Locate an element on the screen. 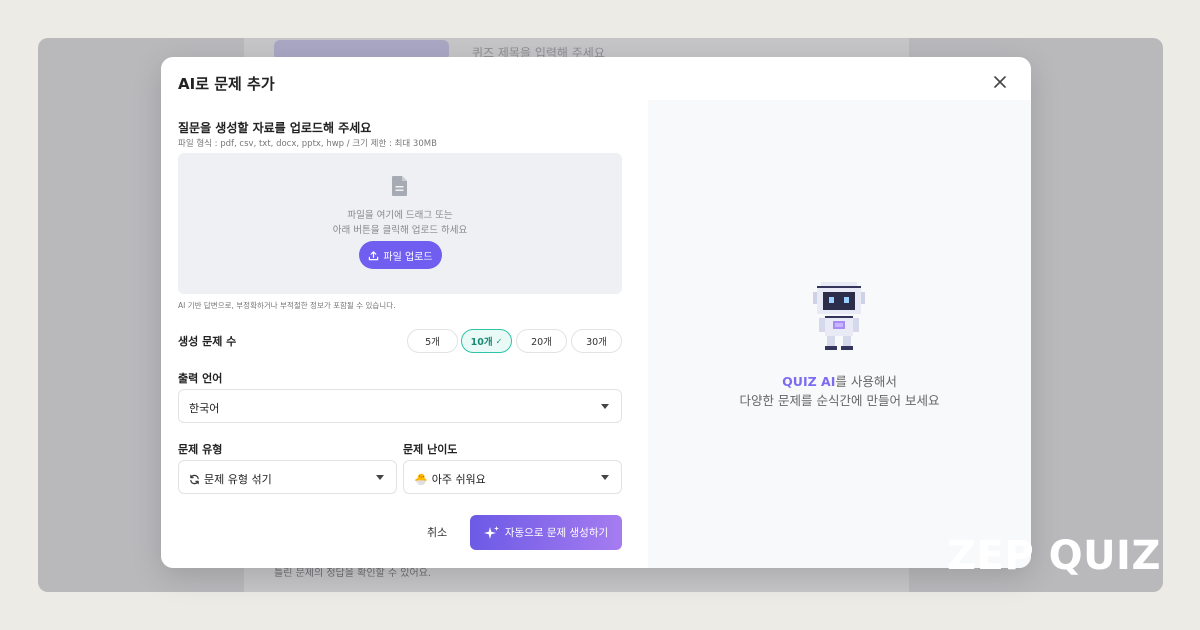  count-option-label: 30개 is located at coordinates (596, 342).